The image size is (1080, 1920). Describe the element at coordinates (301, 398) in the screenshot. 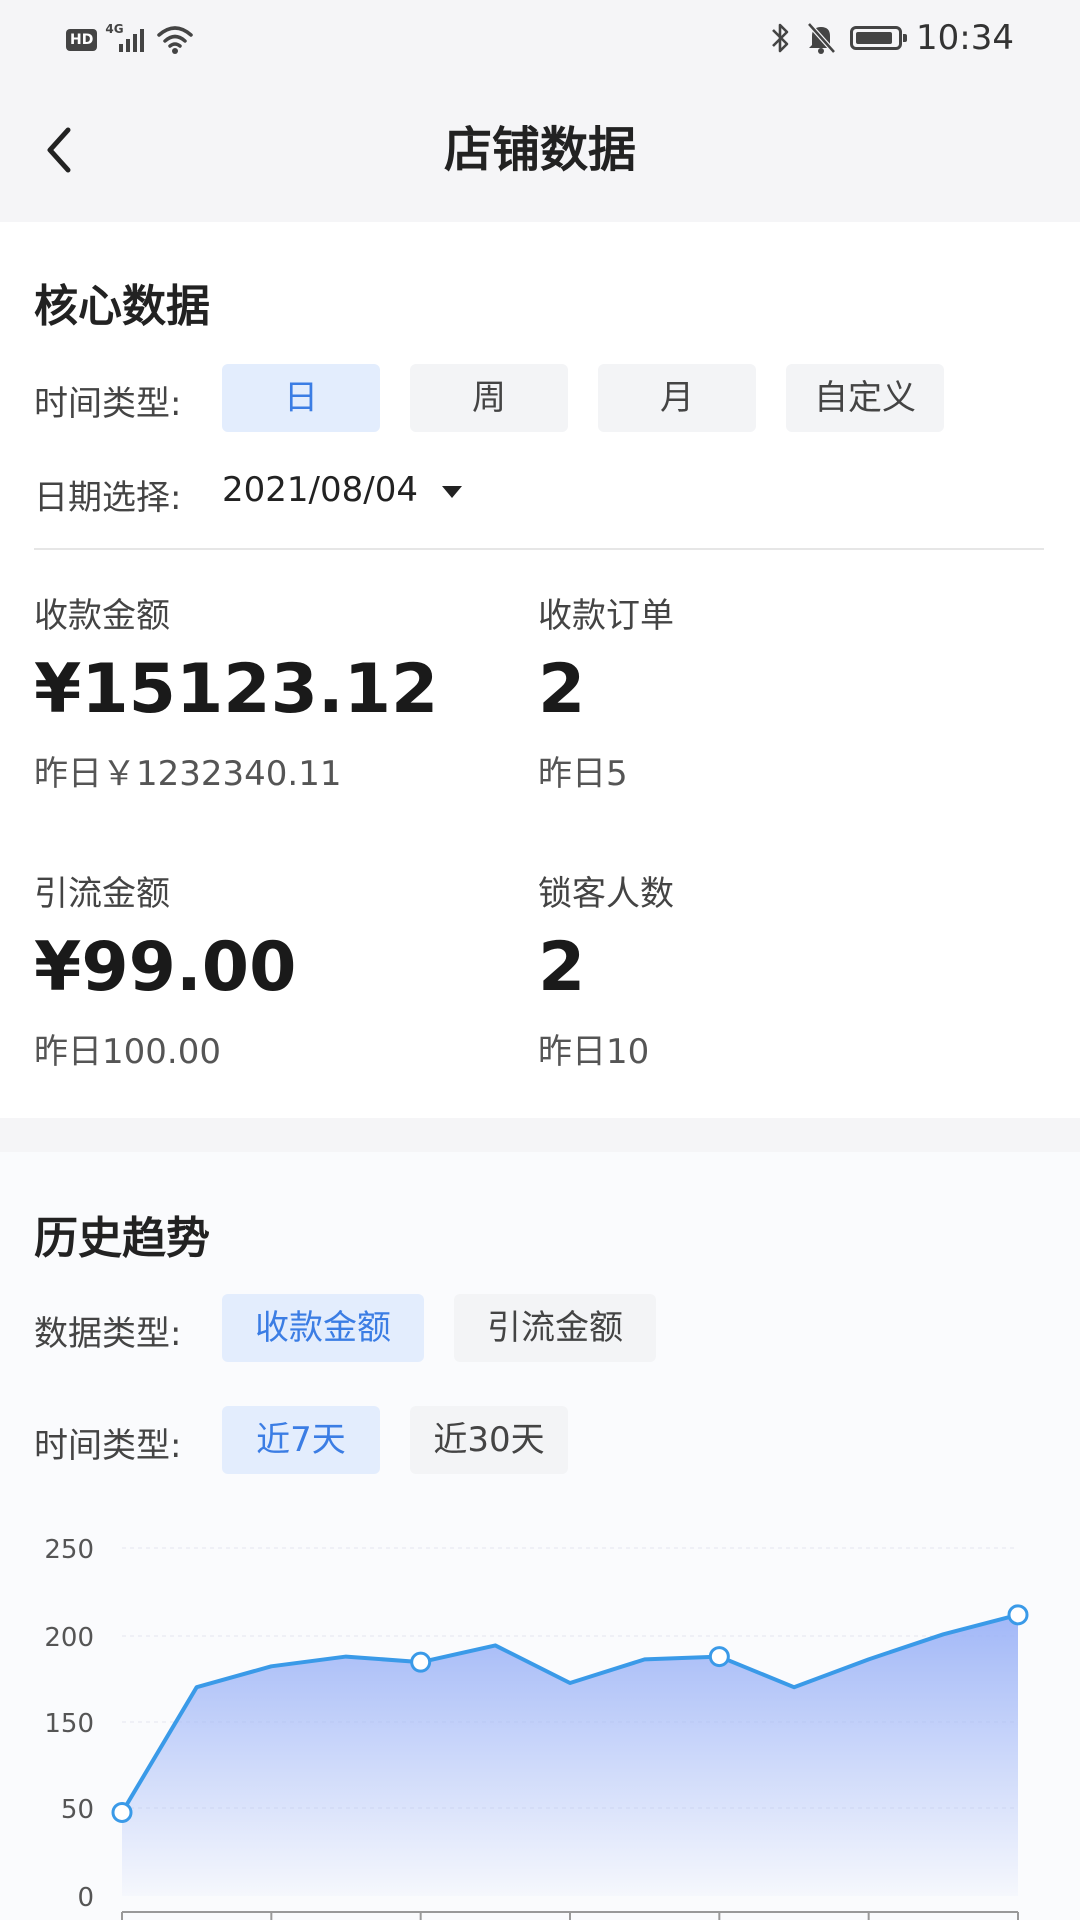

I see `time-option-day: 日` at that location.